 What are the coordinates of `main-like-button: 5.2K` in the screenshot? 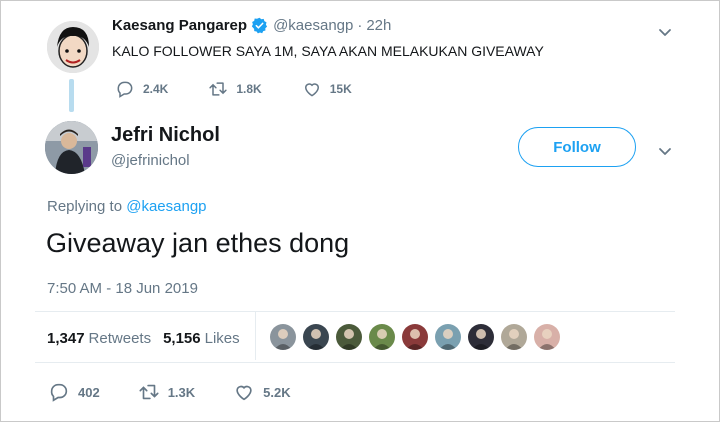 It's located at (262, 392).